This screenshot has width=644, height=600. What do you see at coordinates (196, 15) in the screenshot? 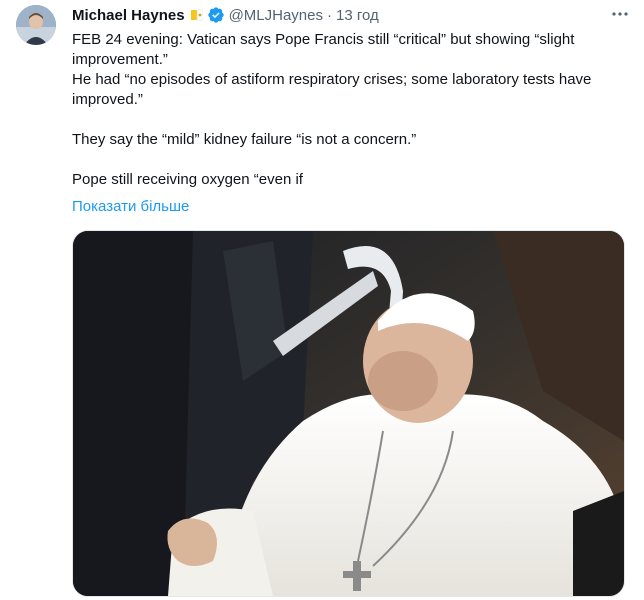
I see `vatican-flag-icon` at bounding box center [196, 15].